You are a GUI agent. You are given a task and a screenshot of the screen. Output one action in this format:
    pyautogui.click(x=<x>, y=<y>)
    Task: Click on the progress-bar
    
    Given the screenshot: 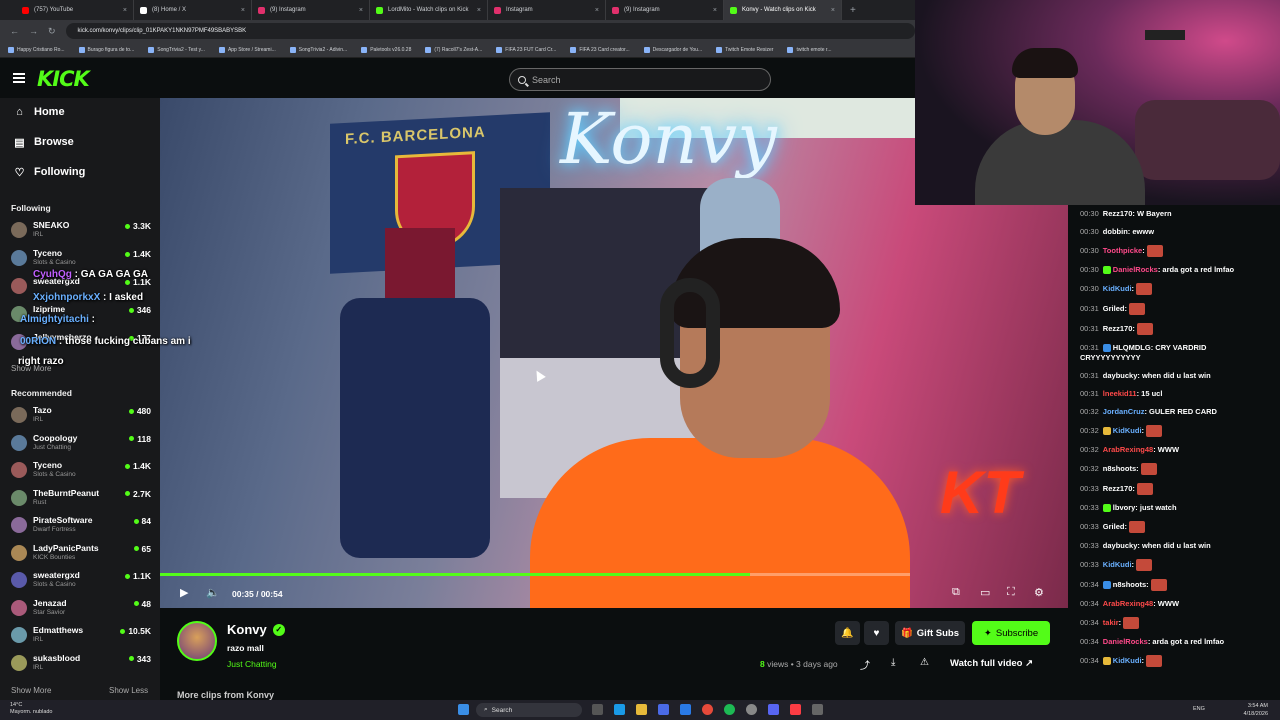 What is the action you would take?
    pyautogui.click(x=535, y=574)
    